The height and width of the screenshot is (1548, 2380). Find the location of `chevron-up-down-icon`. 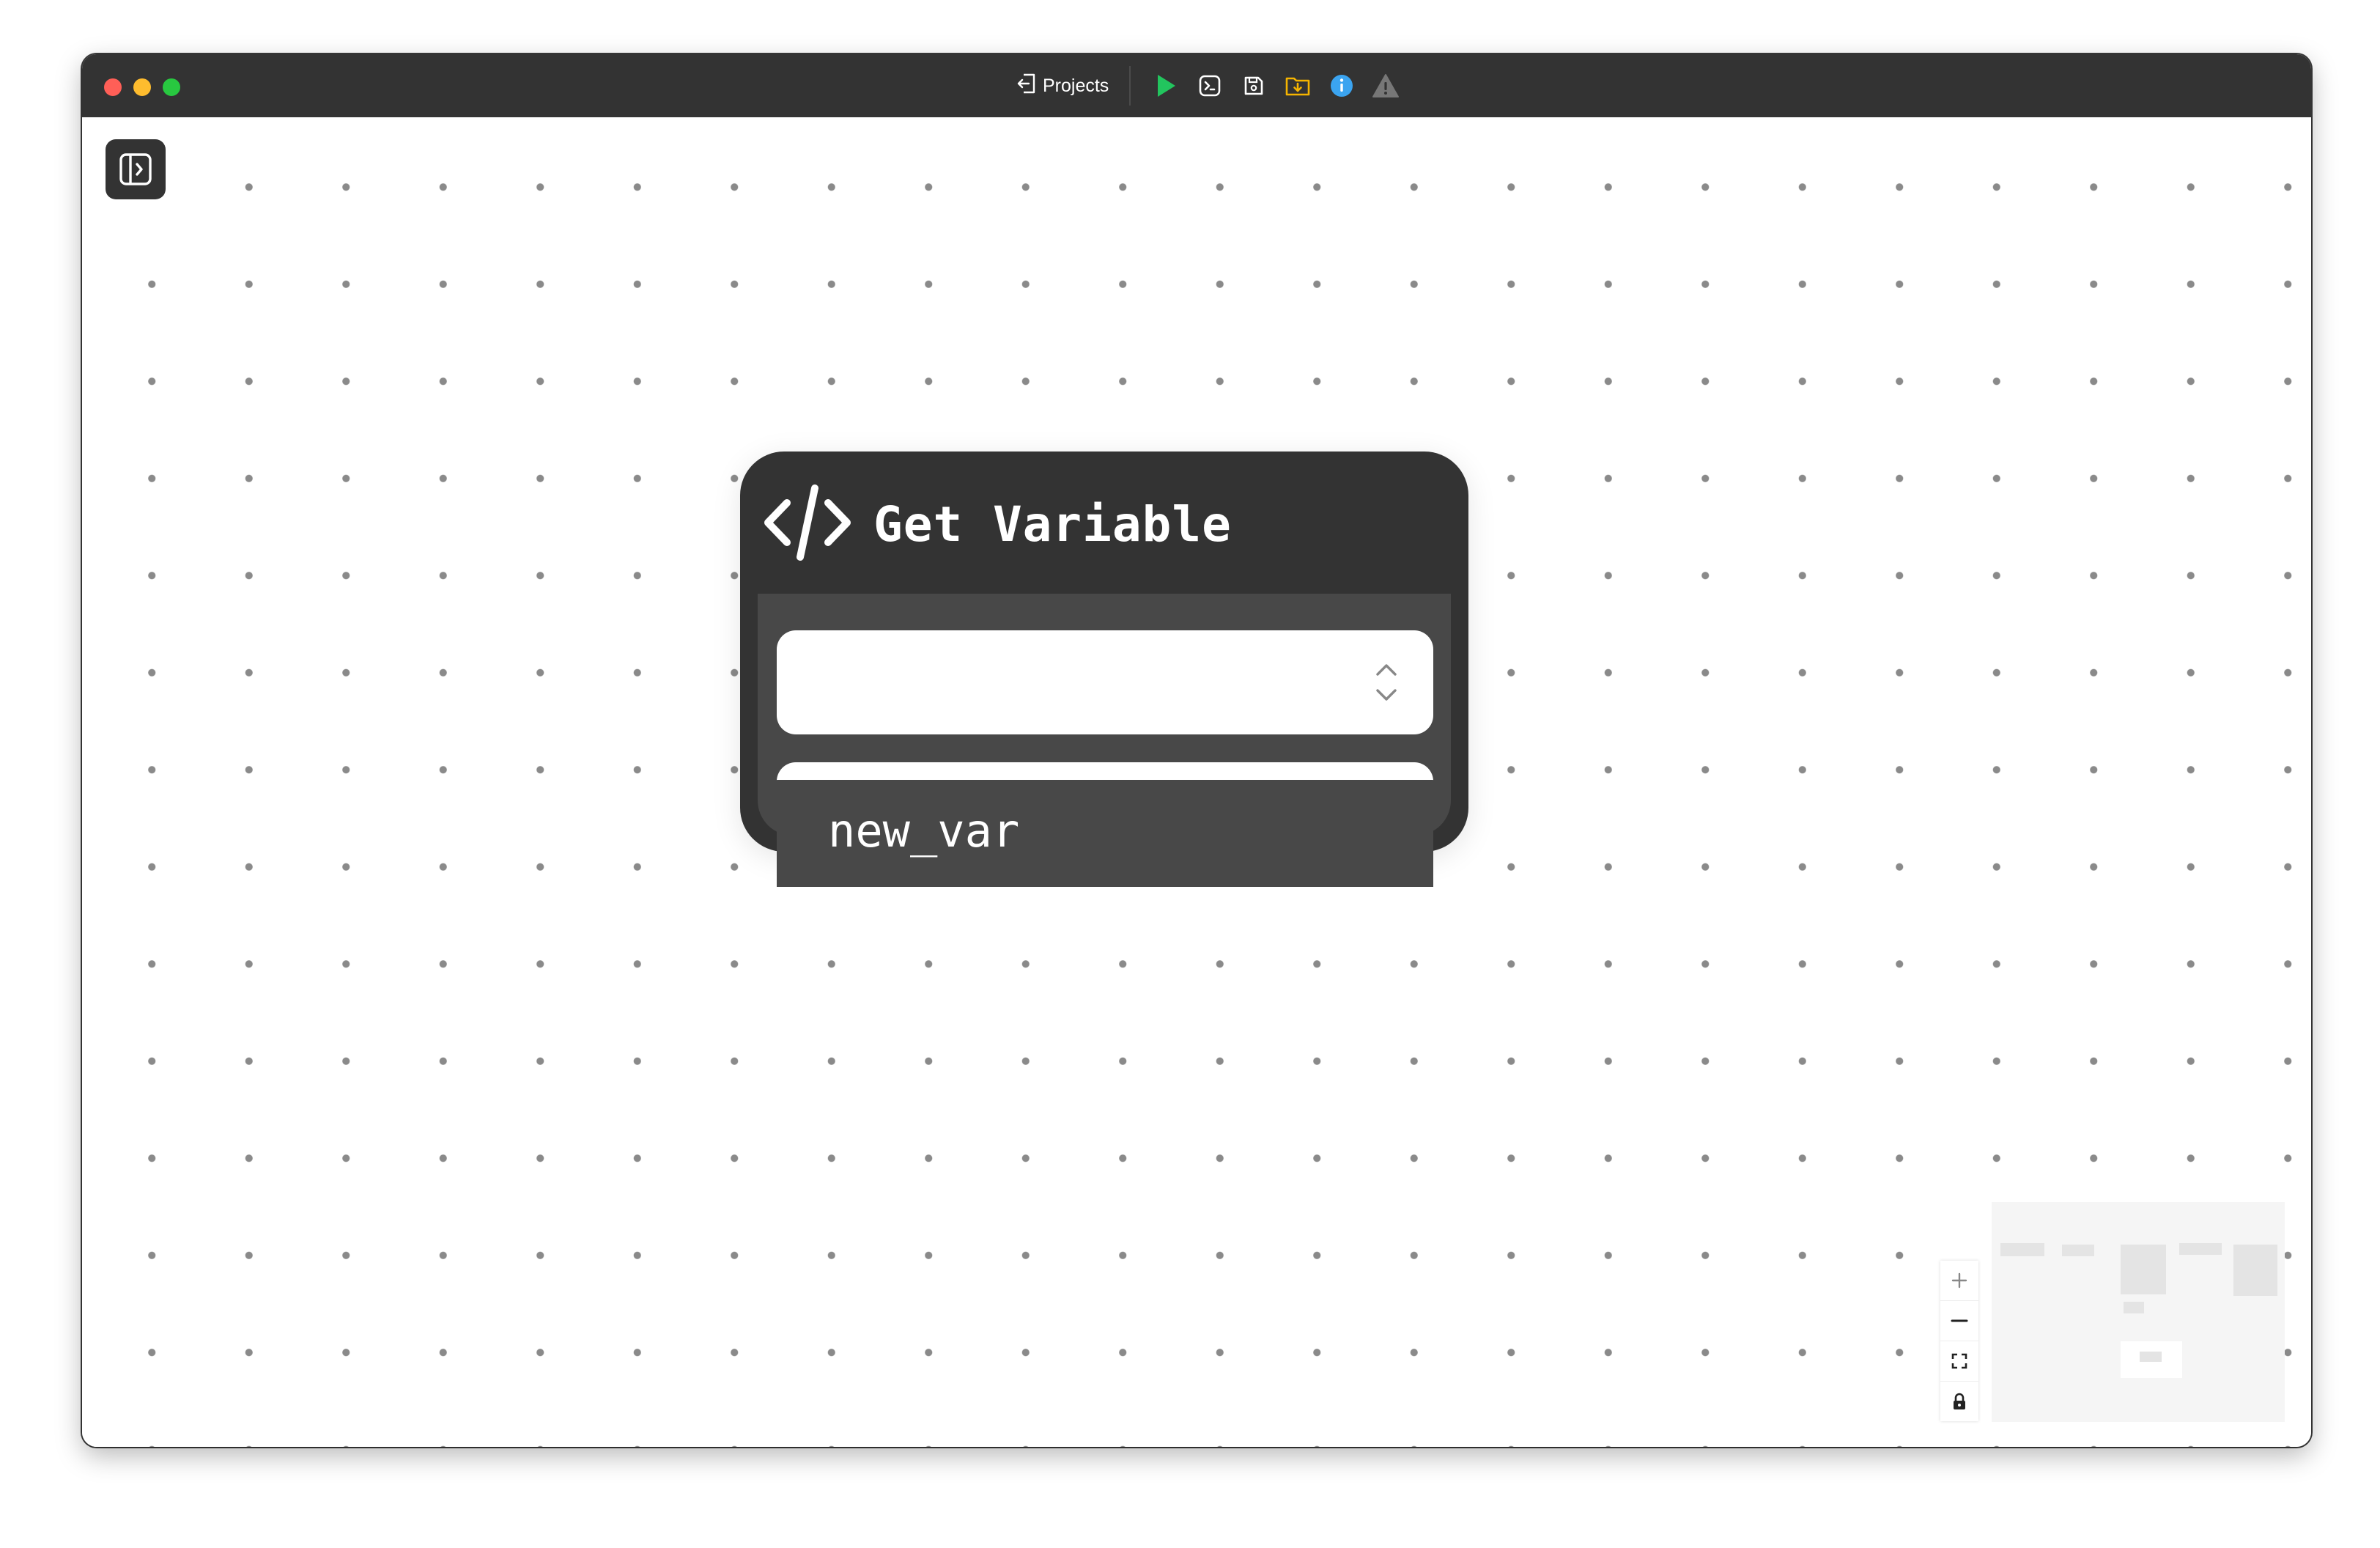

chevron-up-down-icon is located at coordinates (1386, 684).